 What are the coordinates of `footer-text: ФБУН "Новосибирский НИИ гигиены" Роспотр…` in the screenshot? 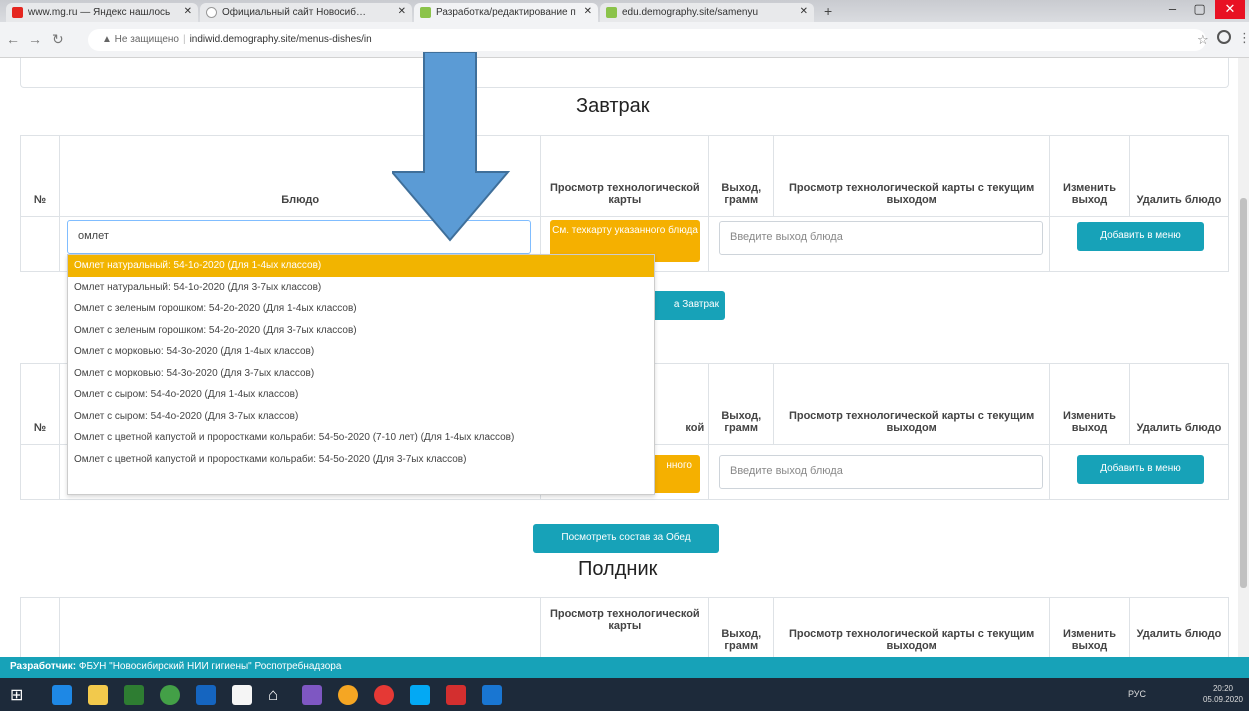 It's located at (210, 666).